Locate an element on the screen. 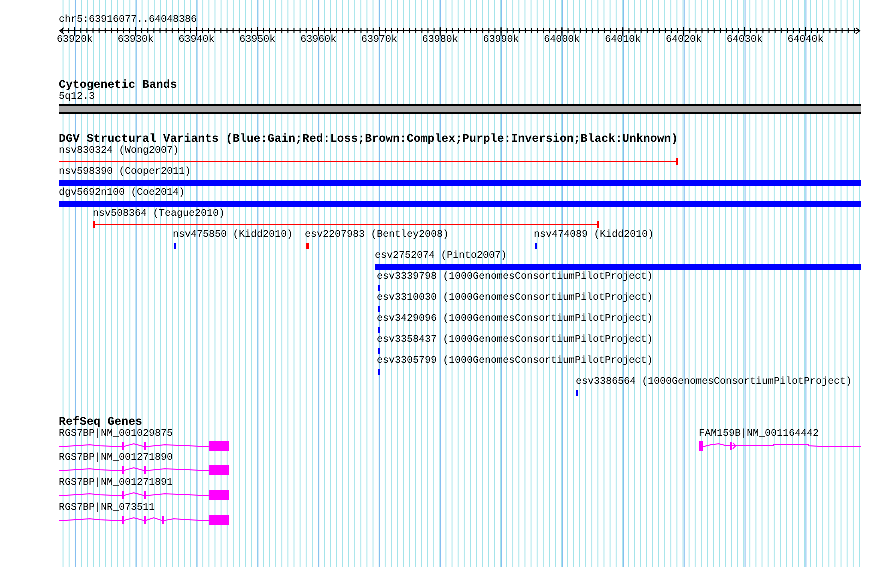 The width and height of the screenshot is (890, 567). ruler-tick-label: 63950k is located at coordinates (258, 41).